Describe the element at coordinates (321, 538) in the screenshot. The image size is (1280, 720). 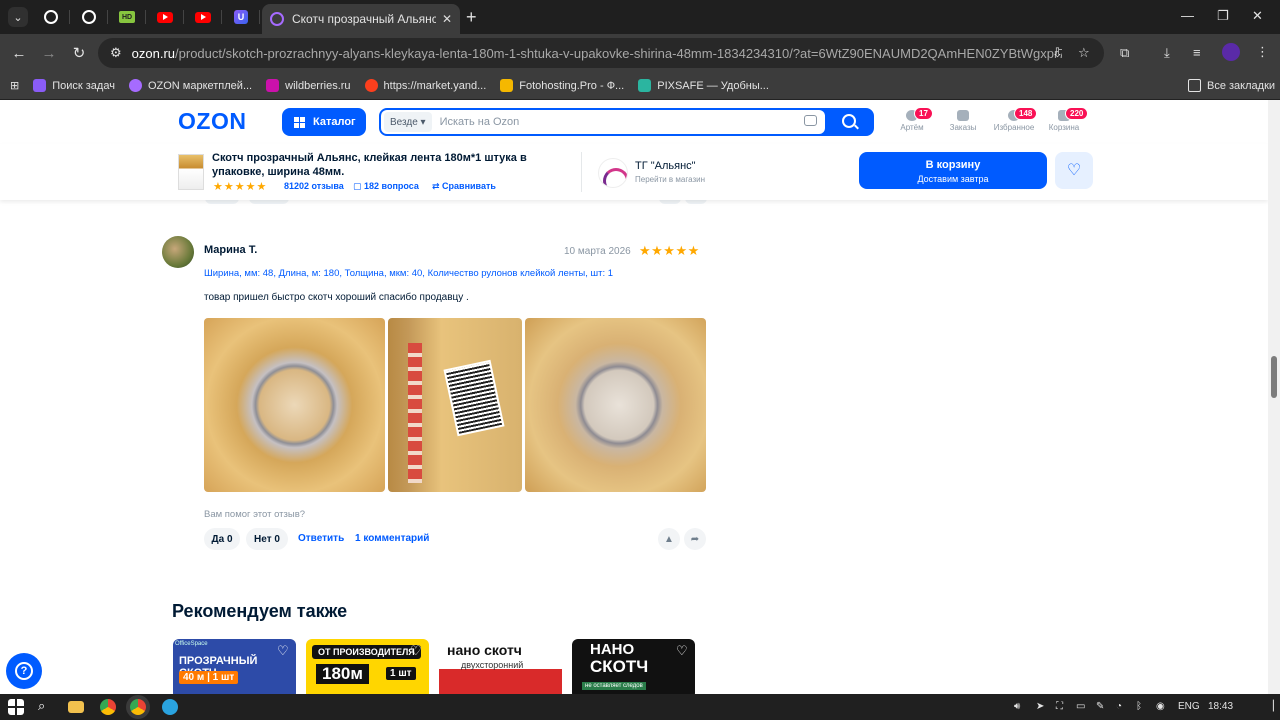
I see `reply-link: Ответить` at that location.